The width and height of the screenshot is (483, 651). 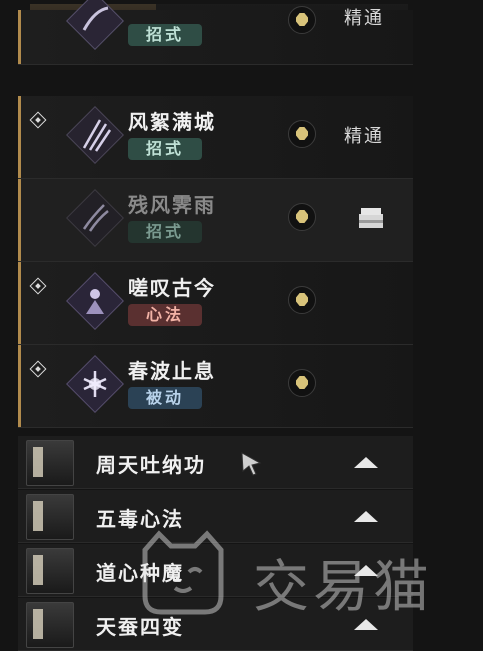 What do you see at coordinates (371, 218) in the screenshot?
I see `chest-icon` at bounding box center [371, 218].